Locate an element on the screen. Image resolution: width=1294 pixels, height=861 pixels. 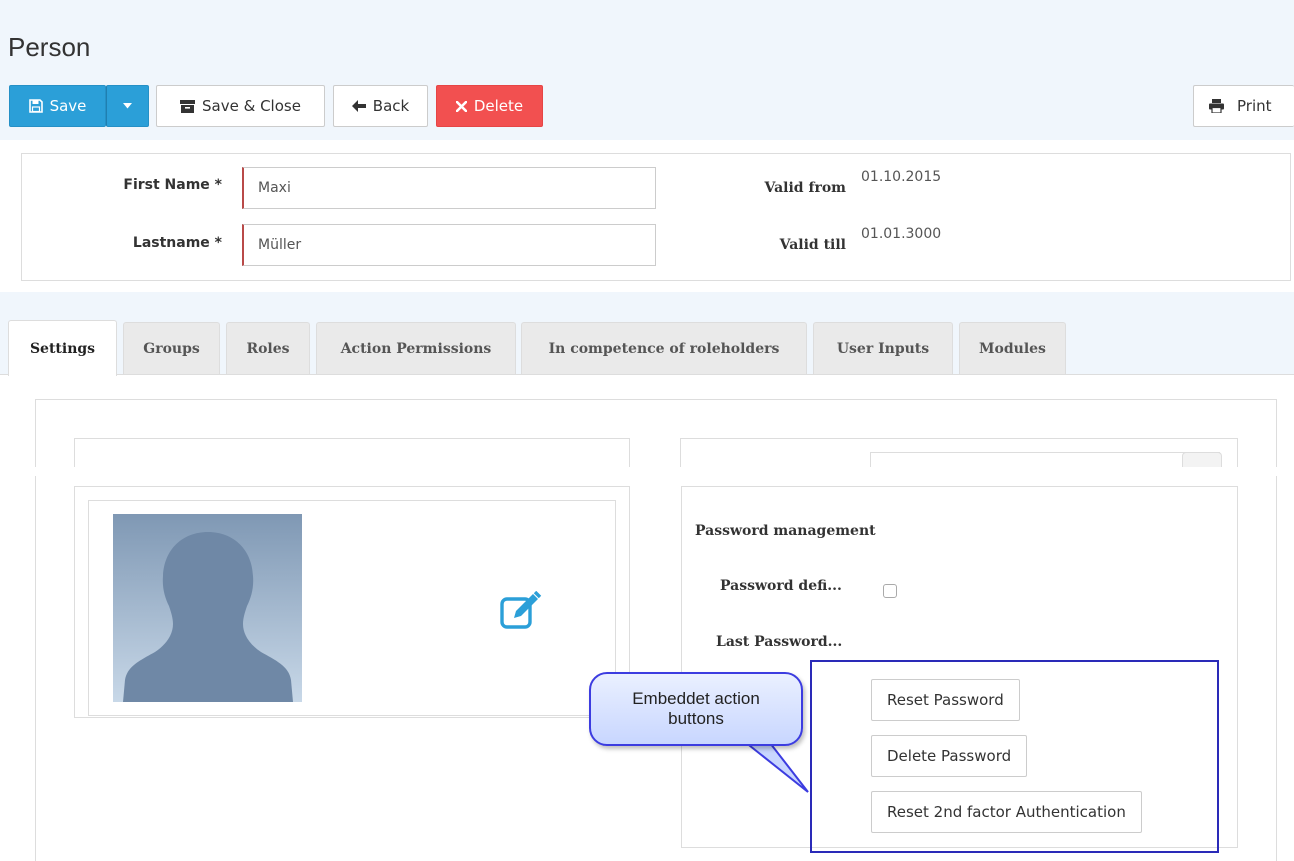
tab-action-permissions: Action Permissions is located at coordinates (416, 348).